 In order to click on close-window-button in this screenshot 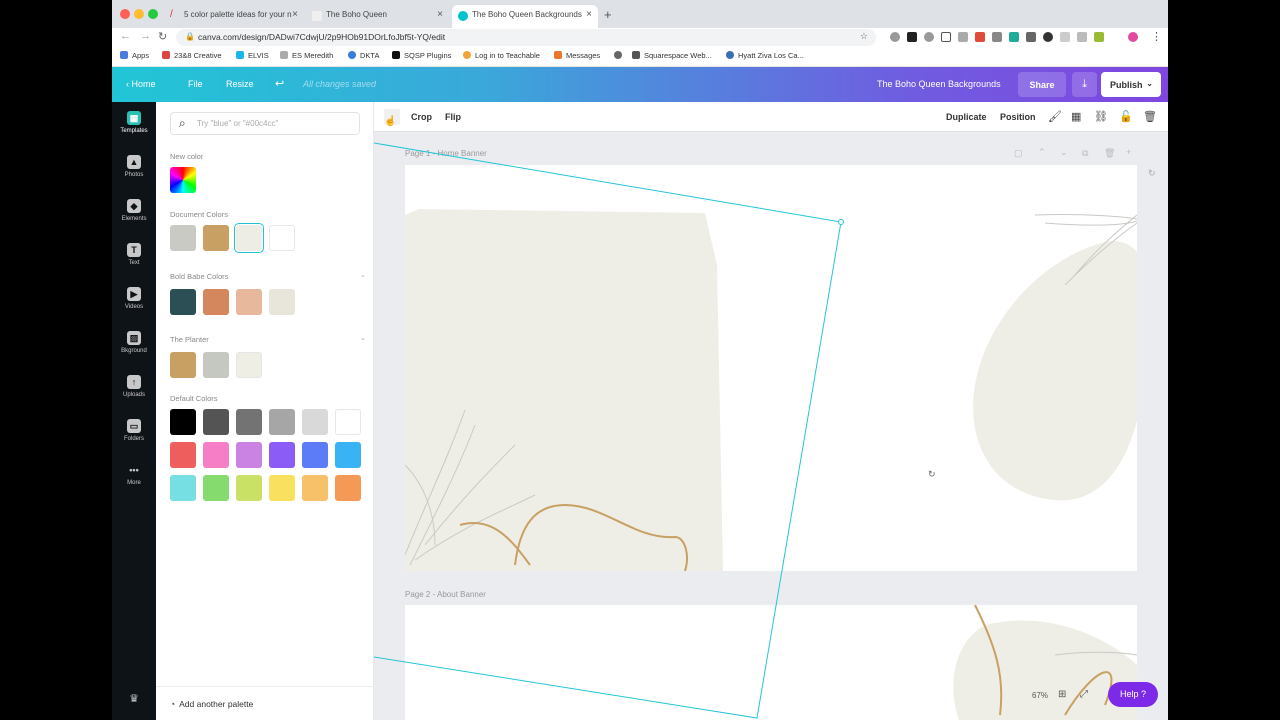, I will do `click(125, 14)`.